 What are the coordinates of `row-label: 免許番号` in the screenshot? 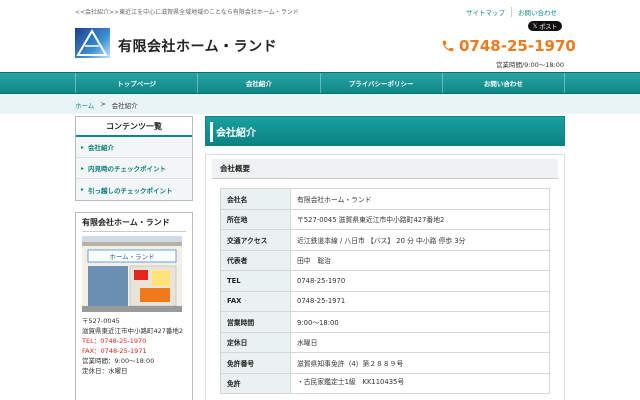 It's located at (255, 363).